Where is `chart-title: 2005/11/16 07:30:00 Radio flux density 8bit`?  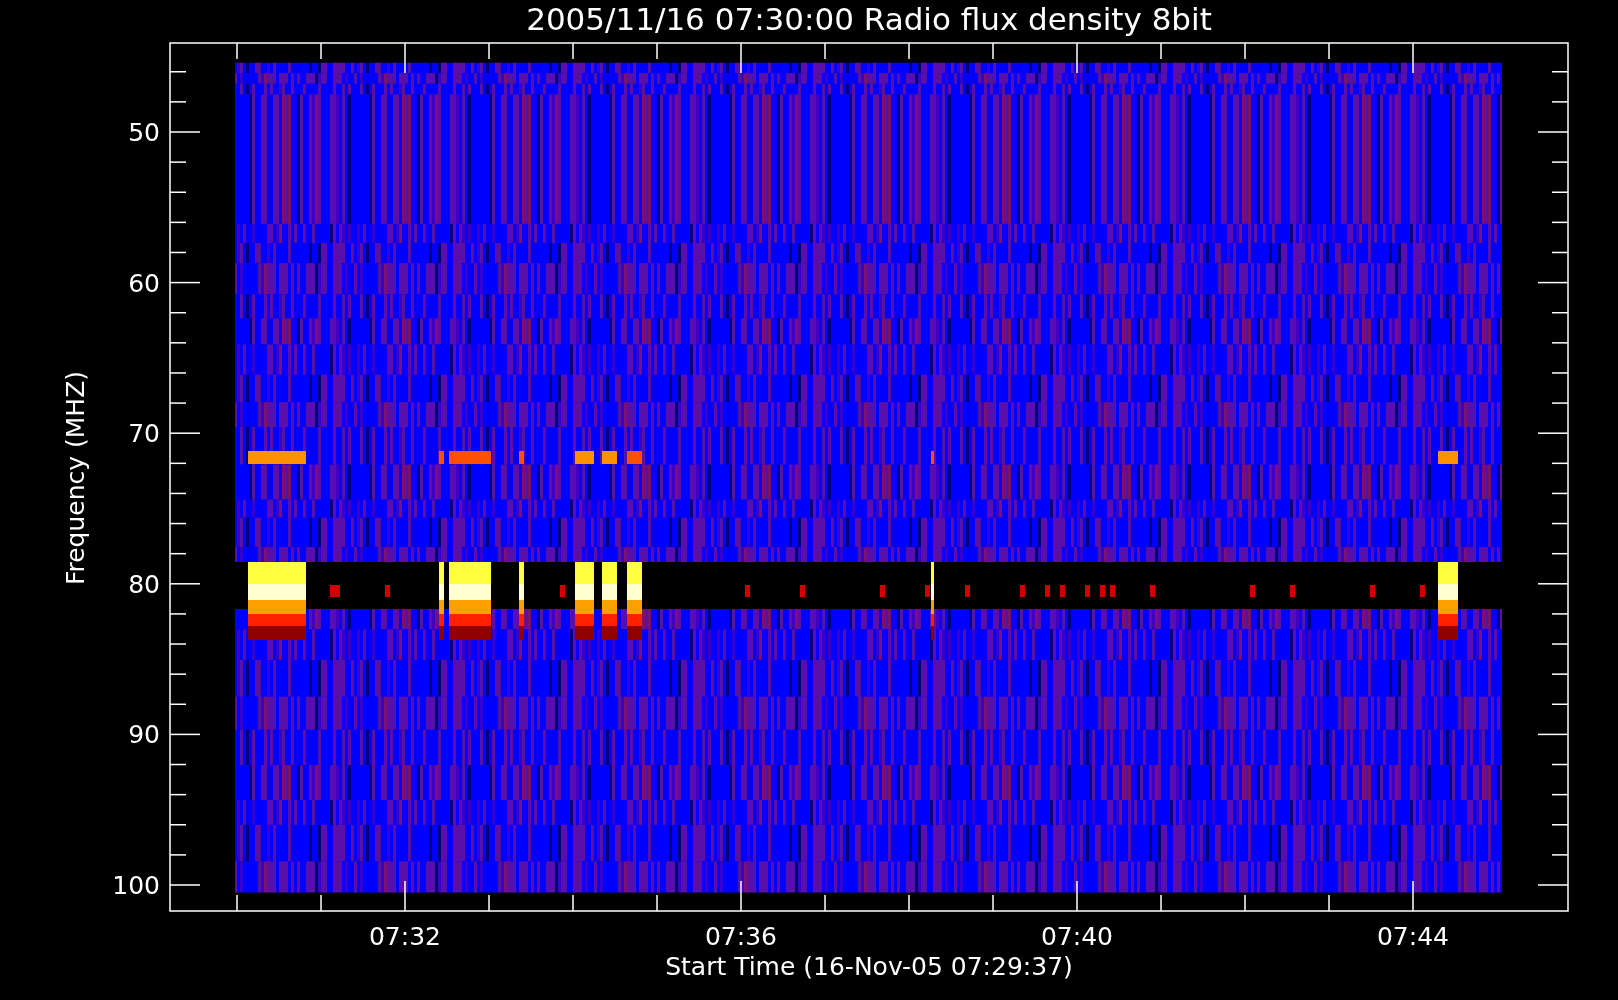 chart-title: 2005/11/16 07:30:00 Radio flux density 8bit is located at coordinates (869, 19).